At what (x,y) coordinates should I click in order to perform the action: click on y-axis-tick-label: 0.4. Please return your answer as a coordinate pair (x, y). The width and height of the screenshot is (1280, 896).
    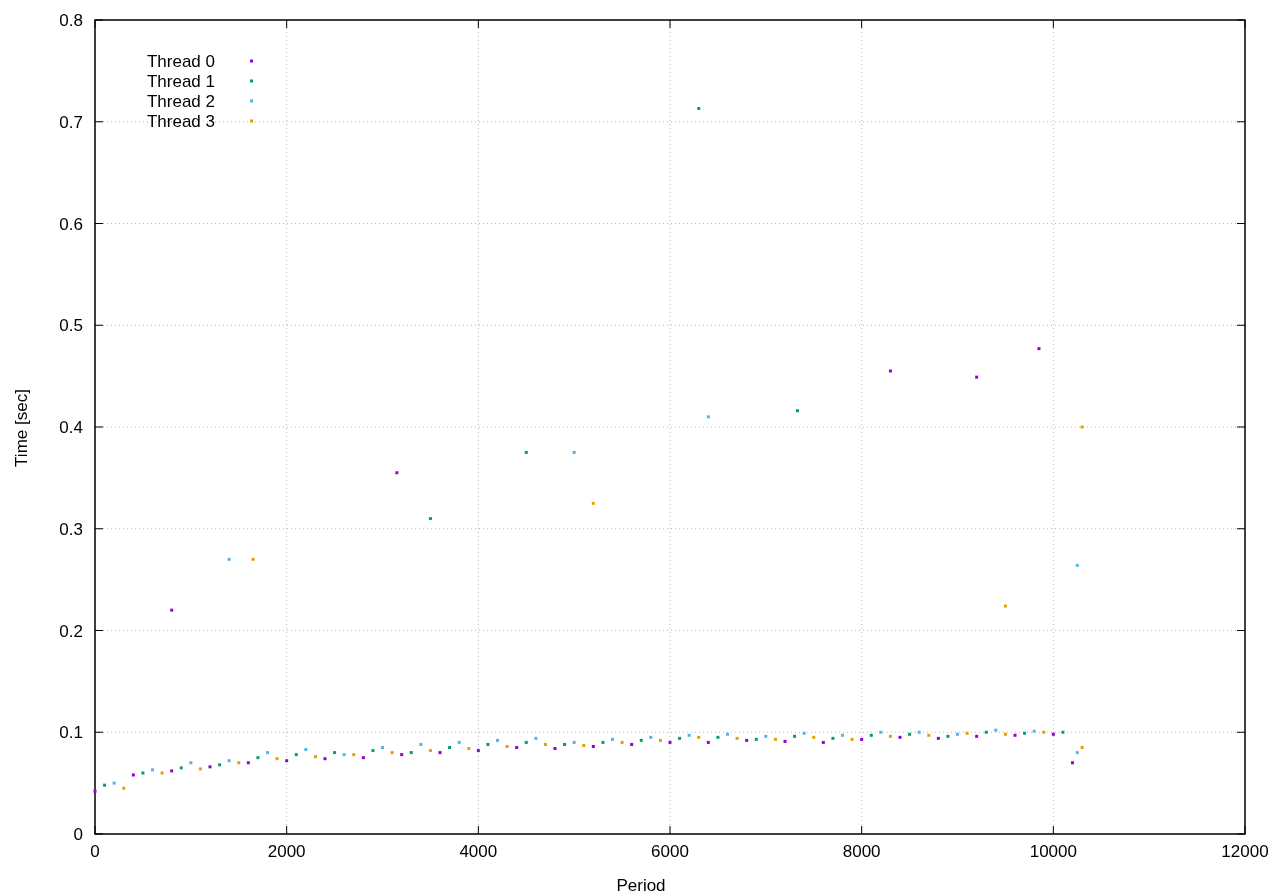
    Looking at the image, I should click on (71, 427).